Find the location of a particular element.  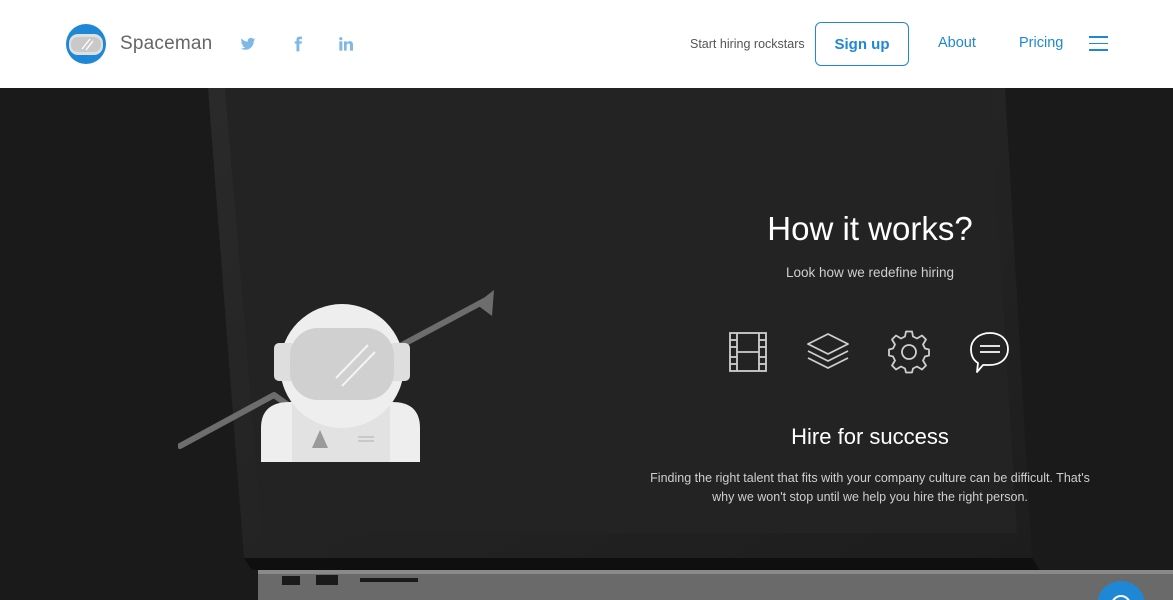

layers-icon is located at coordinates (828, 352).